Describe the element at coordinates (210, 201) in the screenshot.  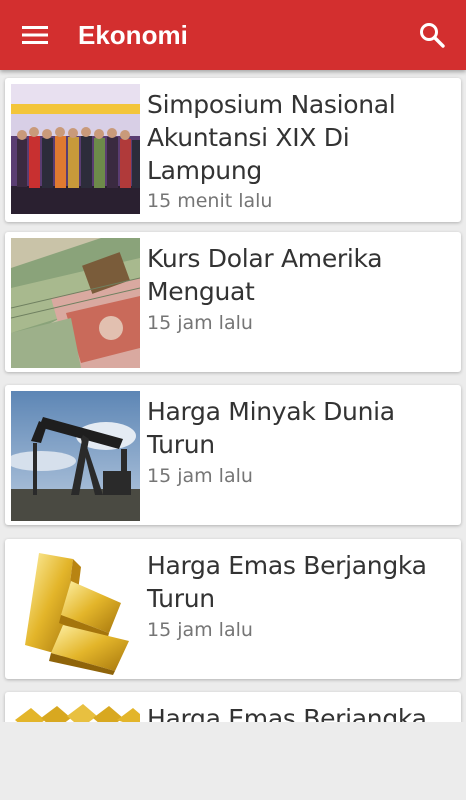
I see `article-time: 15 menit lalu` at that location.